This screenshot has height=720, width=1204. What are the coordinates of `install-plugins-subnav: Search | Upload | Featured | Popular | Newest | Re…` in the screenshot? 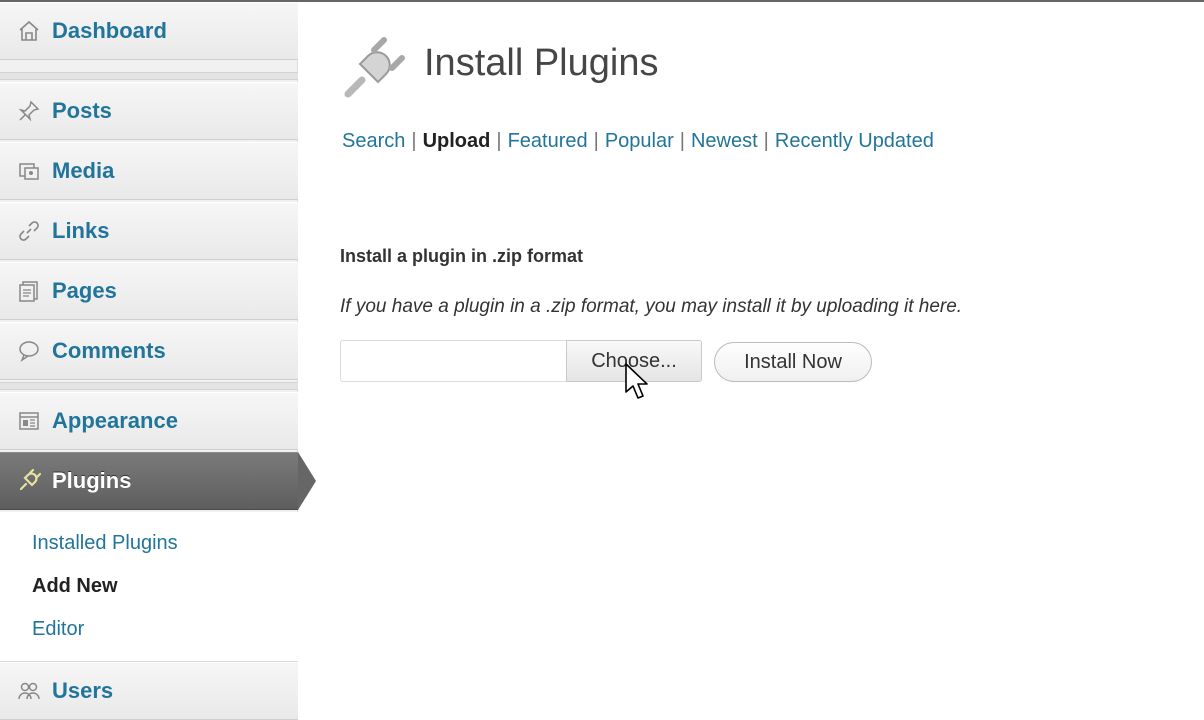 It's located at (638, 141).